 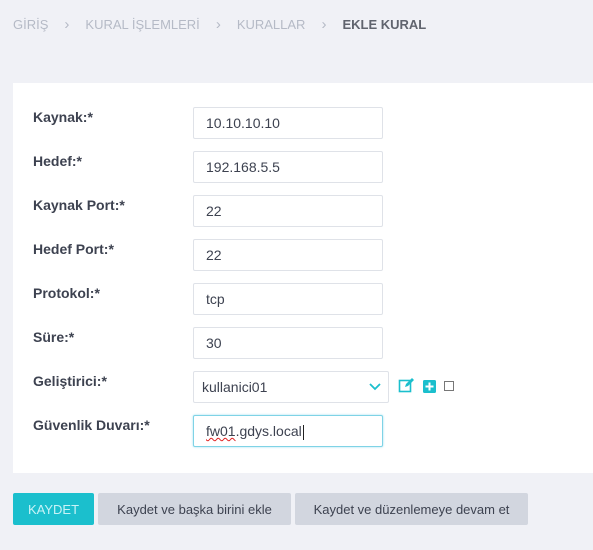 I want to click on firewall-value-rest: .gdys.local, so click(x=268, y=431).